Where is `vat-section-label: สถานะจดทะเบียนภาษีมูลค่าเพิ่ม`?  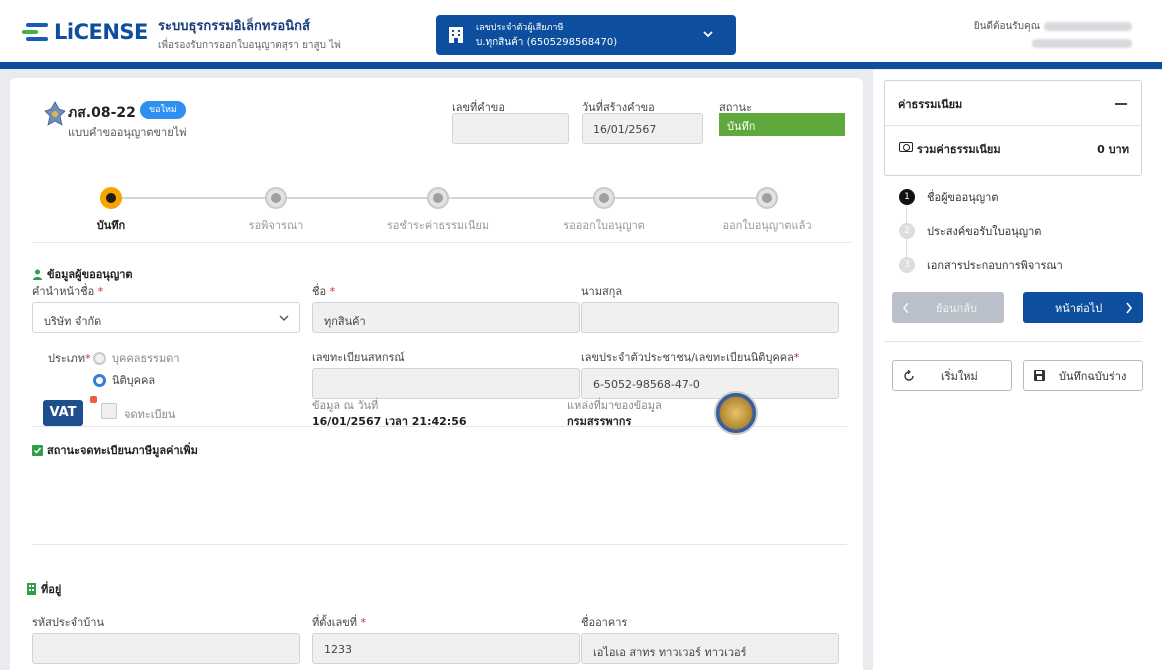 vat-section-label: สถานะจดทะเบียนภาษีมูลค่าเพิ่ม is located at coordinates (122, 450).